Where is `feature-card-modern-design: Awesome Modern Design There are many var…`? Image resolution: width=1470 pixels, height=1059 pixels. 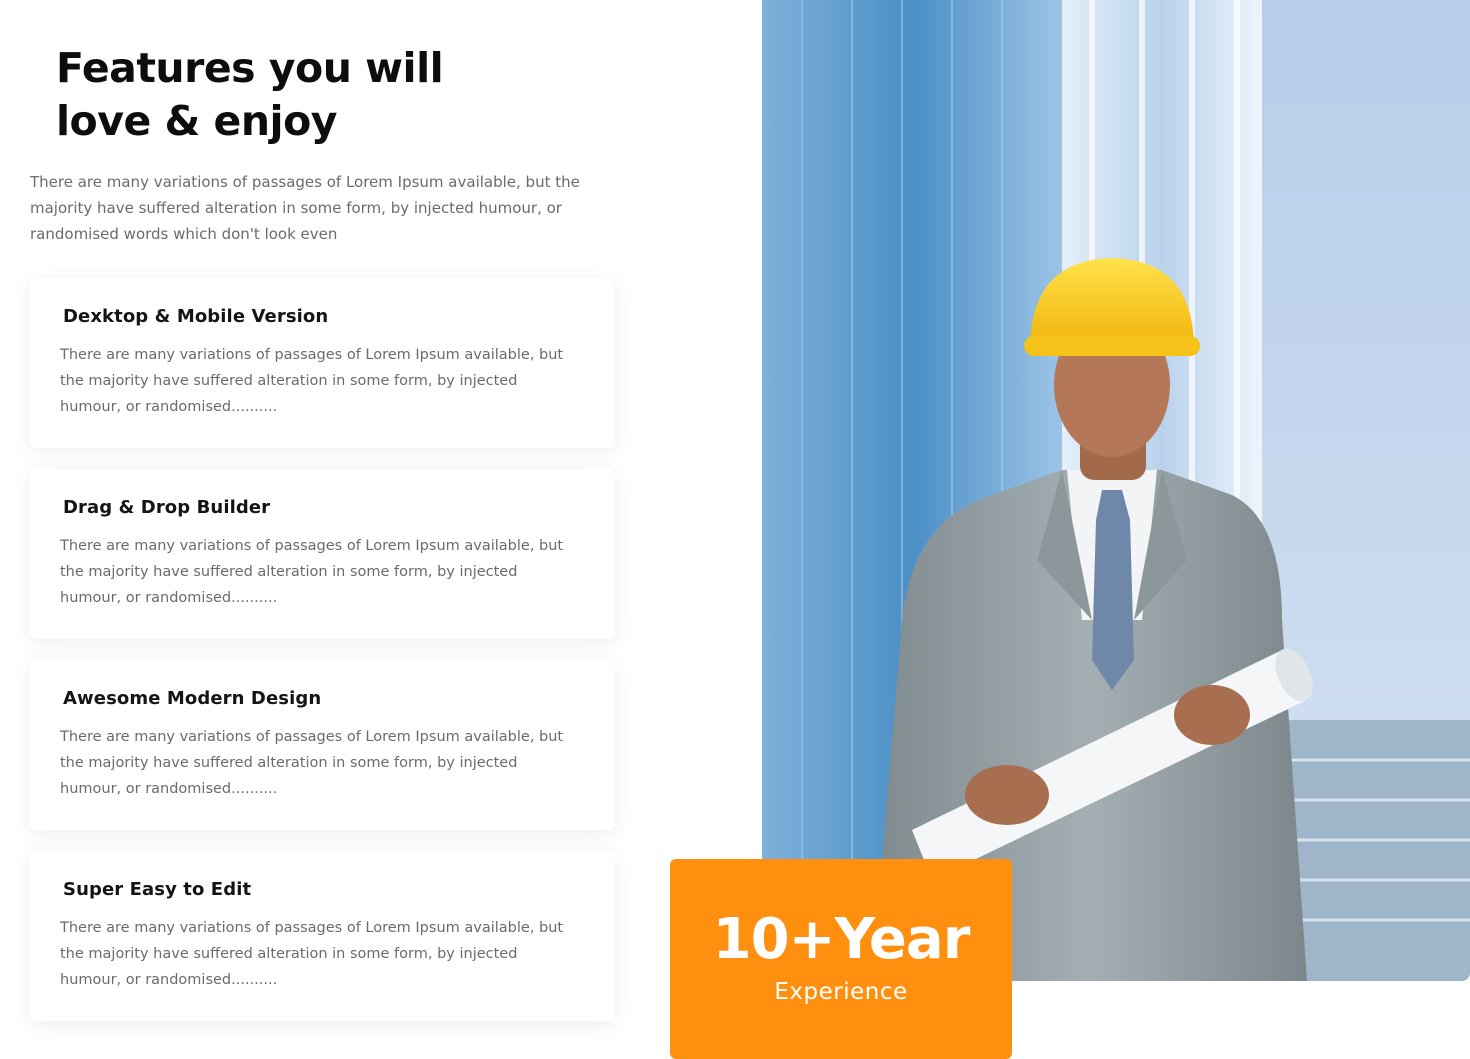
feature-card-modern-design: Awesome Modern Design There are many var… is located at coordinates (322, 745).